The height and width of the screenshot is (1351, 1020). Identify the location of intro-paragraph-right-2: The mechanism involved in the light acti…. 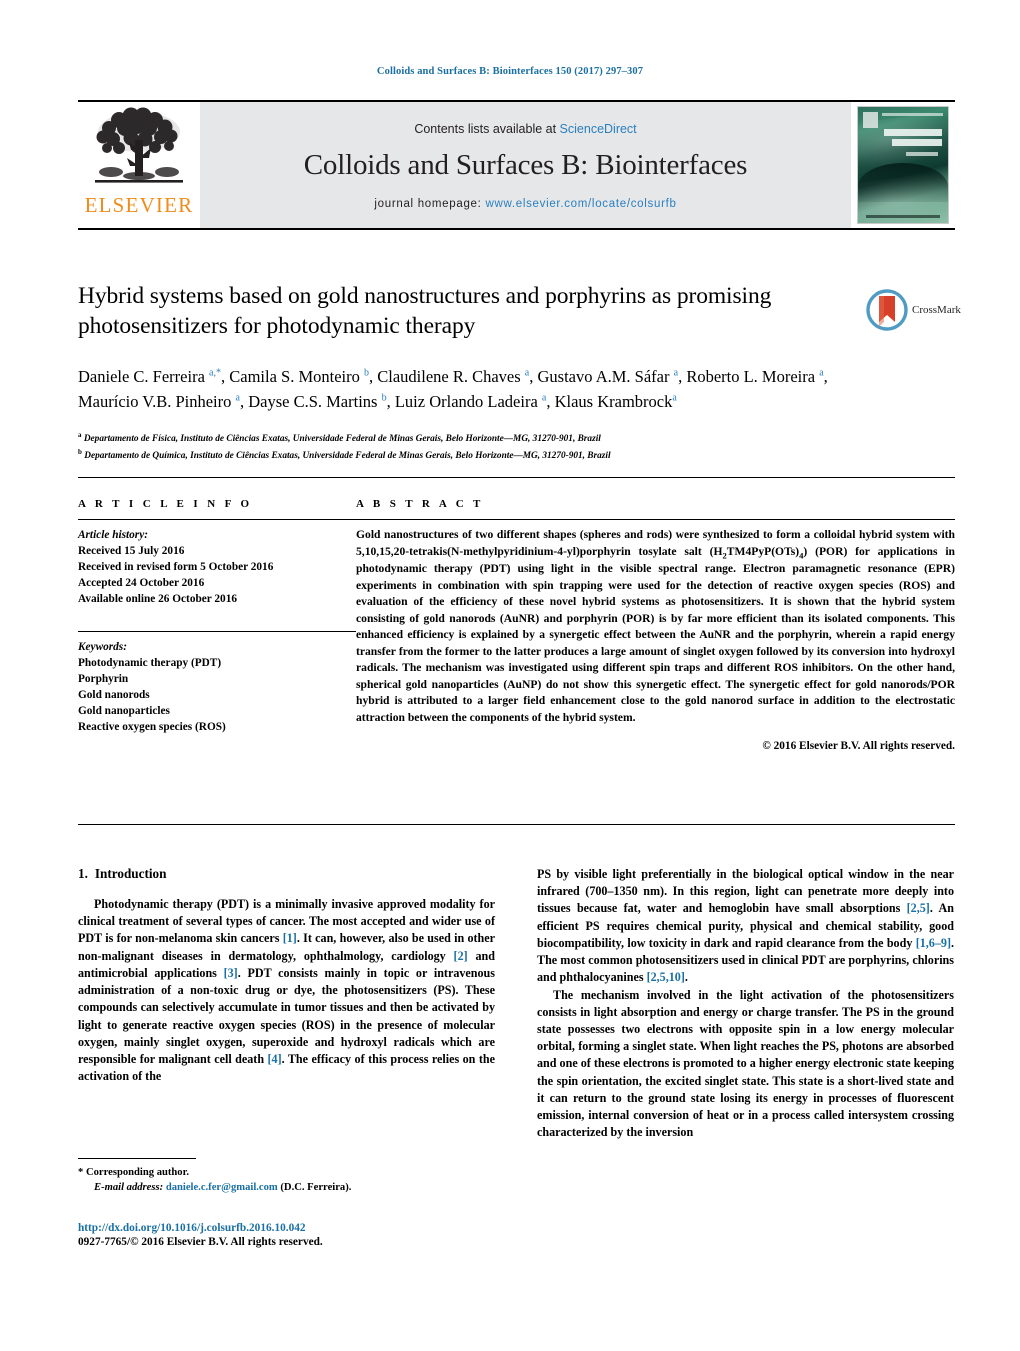
(745, 1063).